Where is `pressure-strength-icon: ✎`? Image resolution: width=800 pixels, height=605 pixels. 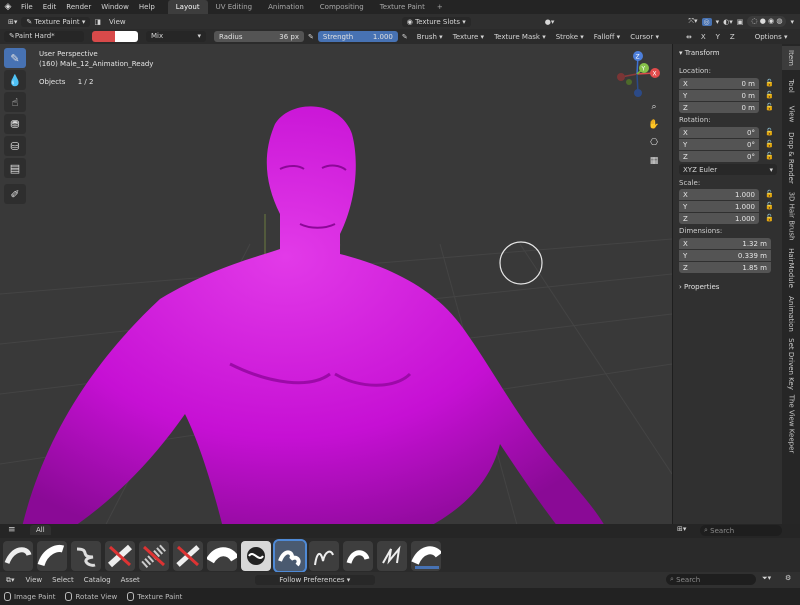 pressure-strength-icon: ✎ is located at coordinates (405, 37).